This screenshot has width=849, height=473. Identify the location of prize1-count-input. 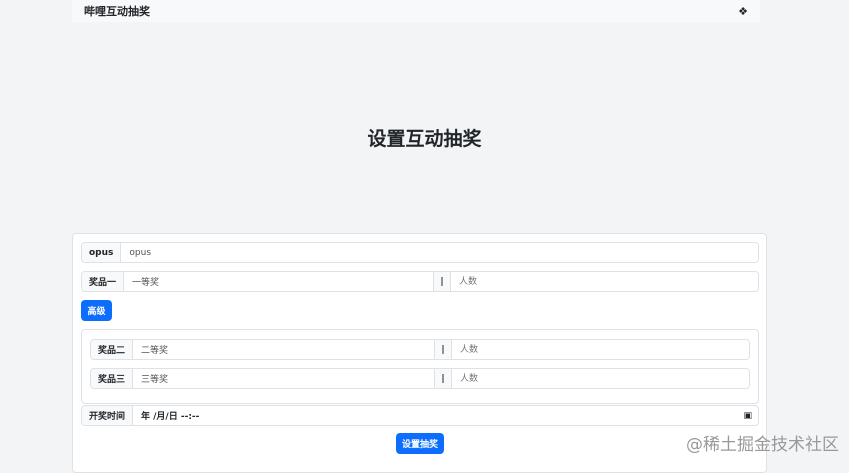
(604, 281).